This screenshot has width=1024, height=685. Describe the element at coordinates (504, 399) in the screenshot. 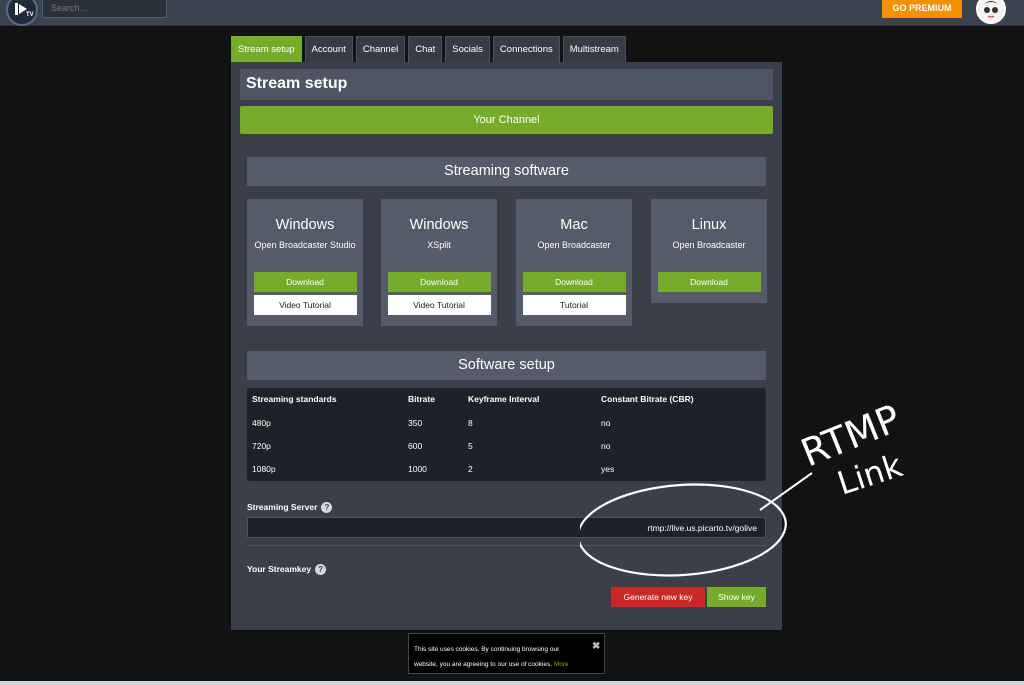

I see `column-header: Keyframe Interval` at that location.